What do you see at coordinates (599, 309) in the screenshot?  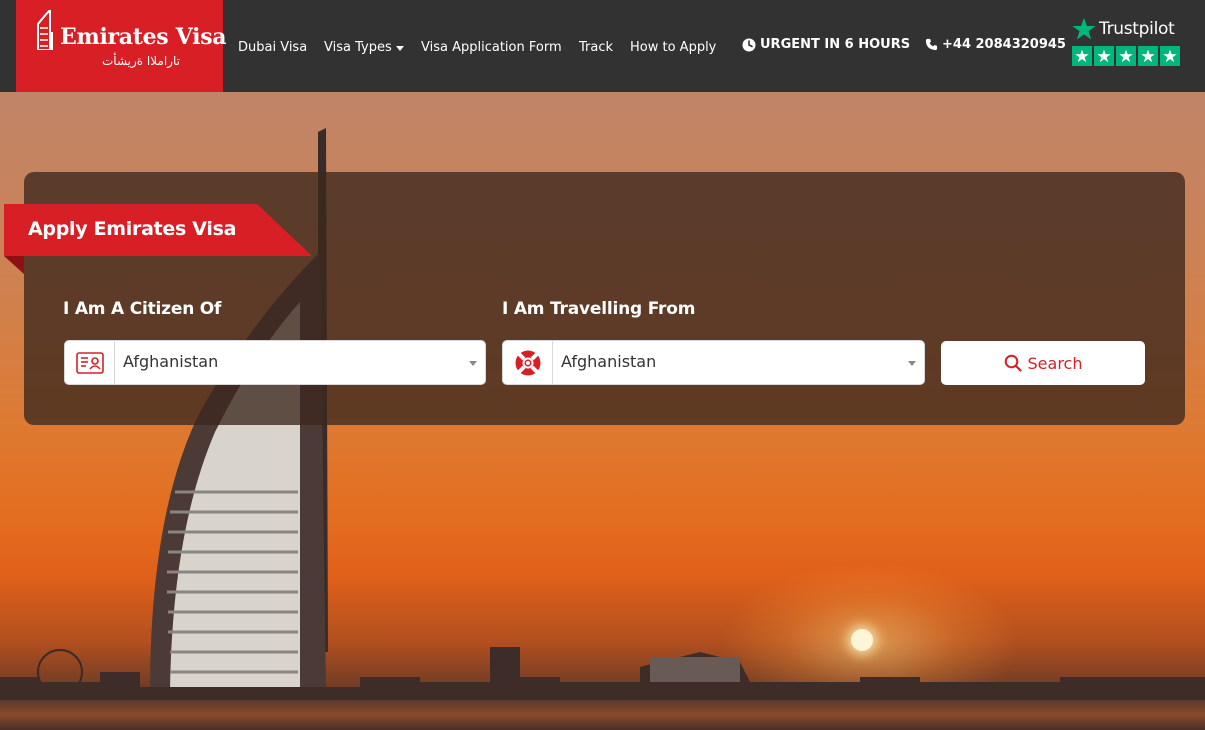 I see `travel-label: I Am Travelling From` at bounding box center [599, 309].